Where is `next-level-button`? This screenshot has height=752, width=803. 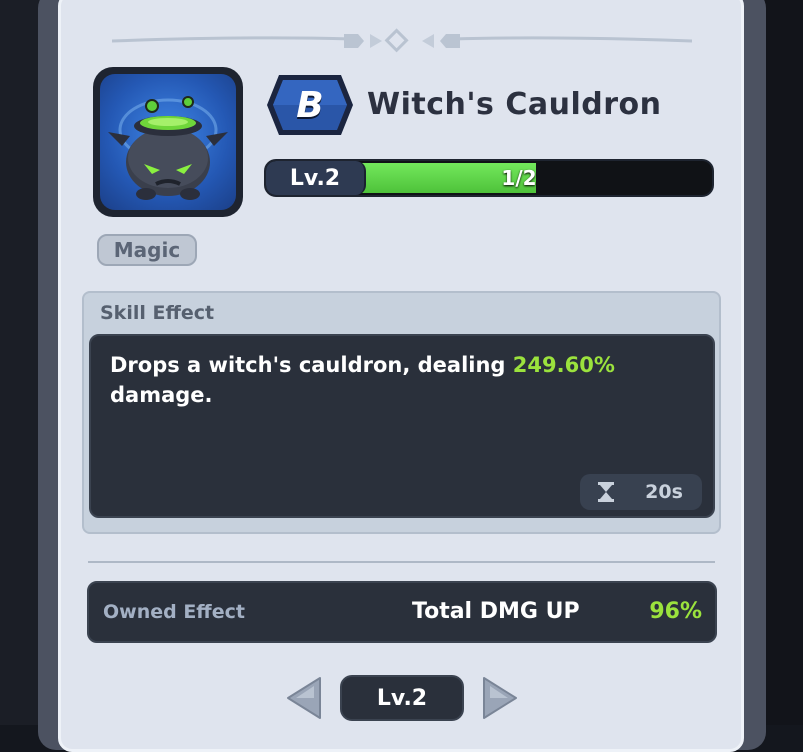 next-level-button is located at coordinates (500, 698).